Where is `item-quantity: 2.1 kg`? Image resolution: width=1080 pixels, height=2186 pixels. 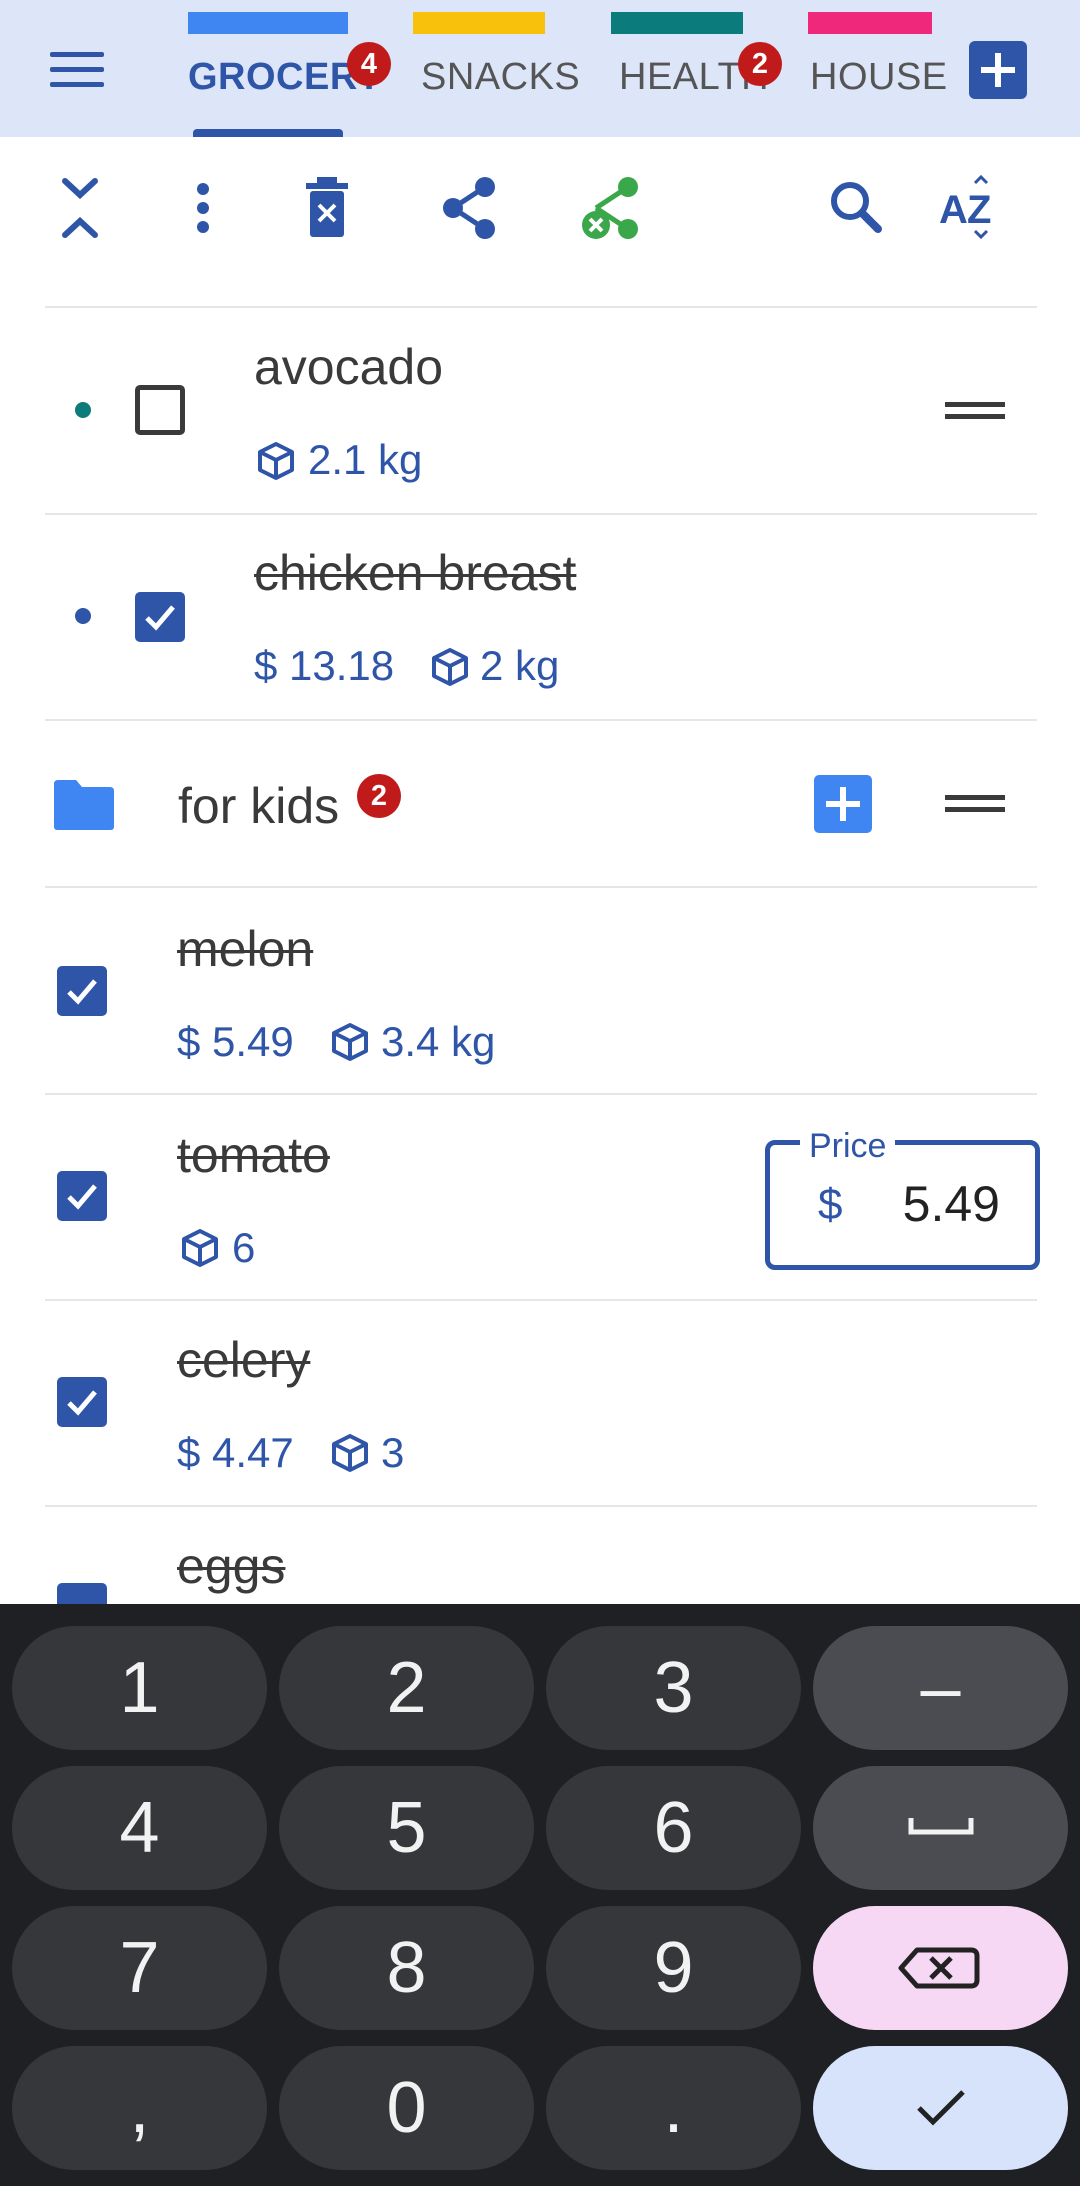
item-quantity: 2.1 kg is located at coordinates (365, 459).